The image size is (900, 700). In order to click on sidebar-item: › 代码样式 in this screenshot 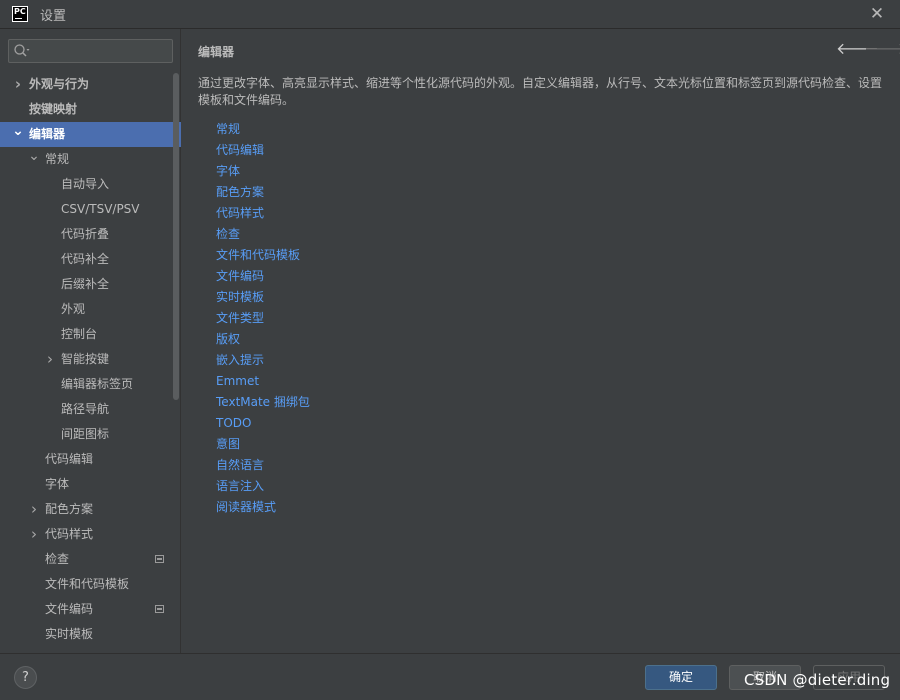, I will do `click(90, 534)`.